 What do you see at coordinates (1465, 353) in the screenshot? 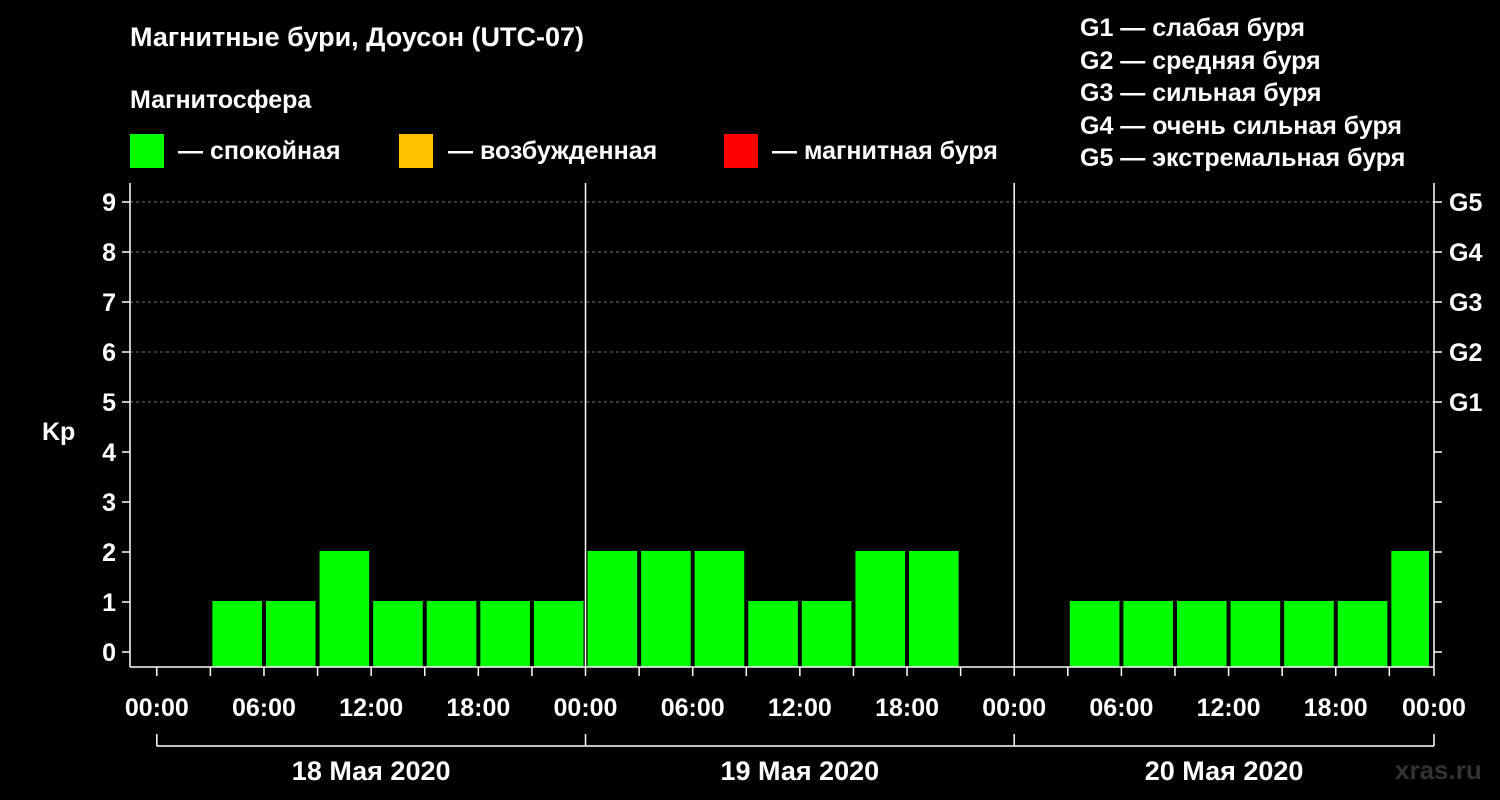
I see `g-axis-label-g2: G2` at bounding box center [1465, 353].